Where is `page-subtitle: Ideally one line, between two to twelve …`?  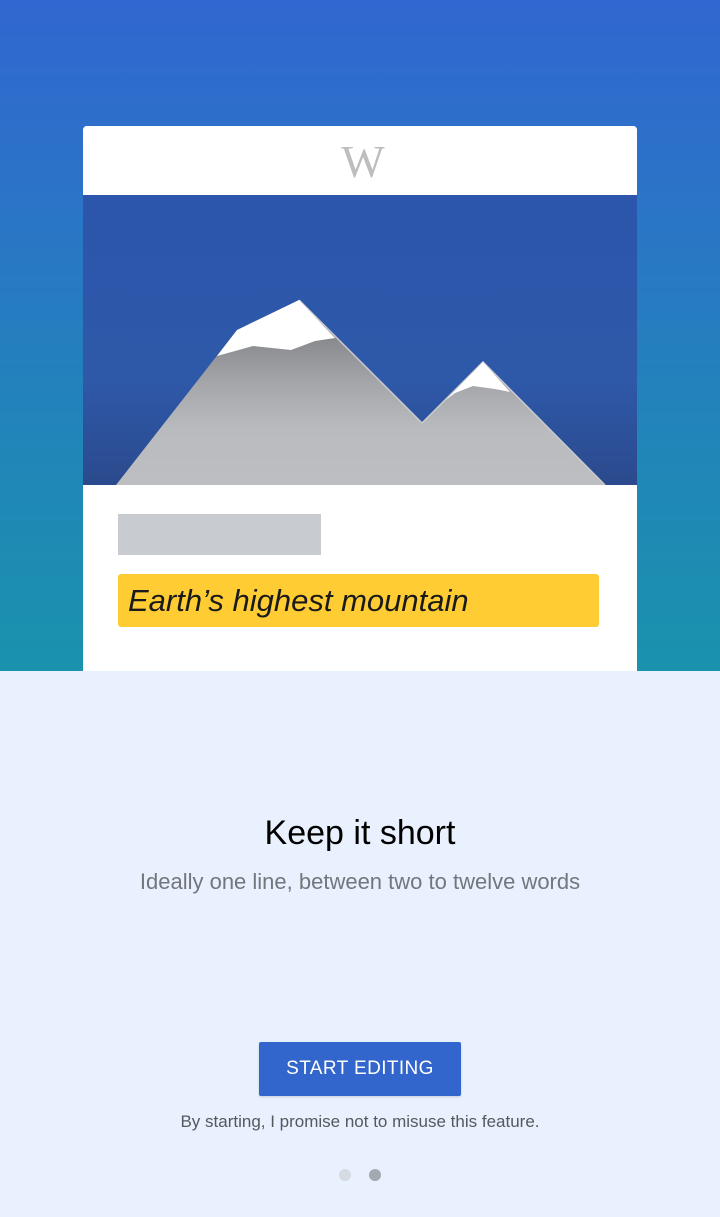
page-subtitle: Ideally one line, between two to twelve … is located at coordinates (360, 881).